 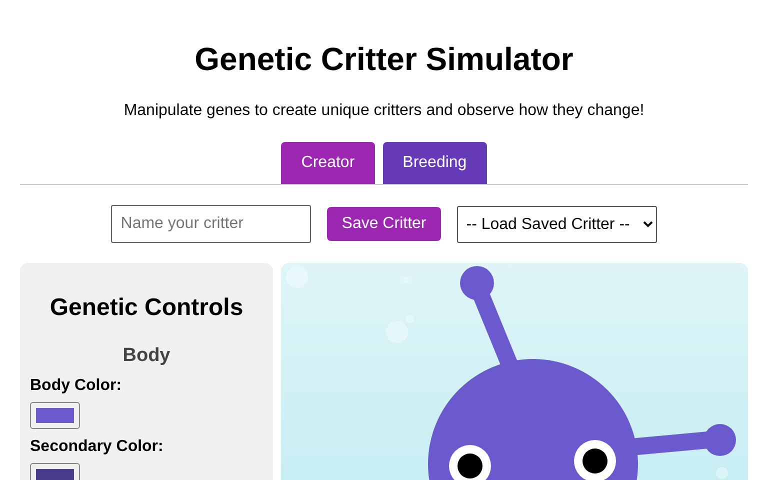 I want to click on save-button: Save Critter, so click(x=384, y=224).